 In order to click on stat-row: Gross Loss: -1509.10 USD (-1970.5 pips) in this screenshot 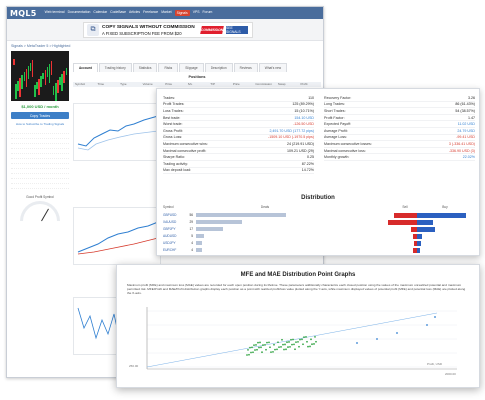, I will do `click(238, 138)`.